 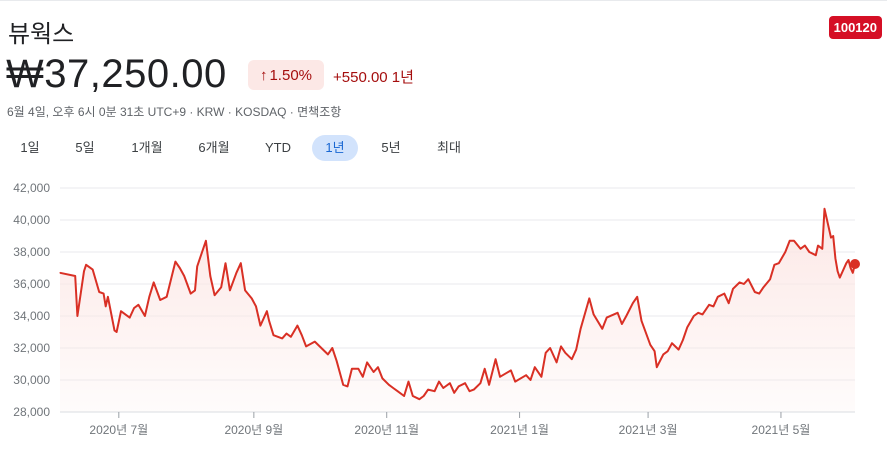 I want to click on y-tick-label: 34,000, so click(x=31, y=316).